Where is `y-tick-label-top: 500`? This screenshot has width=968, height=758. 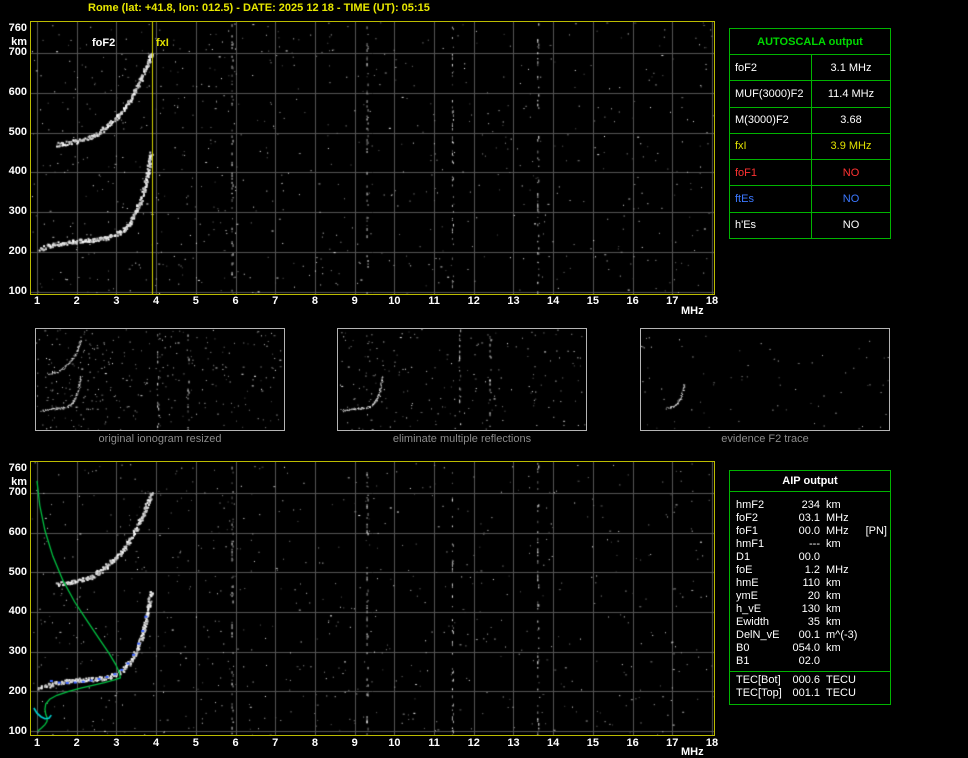 y-tick-label-top: 500 is located at coordinates (17, 131).